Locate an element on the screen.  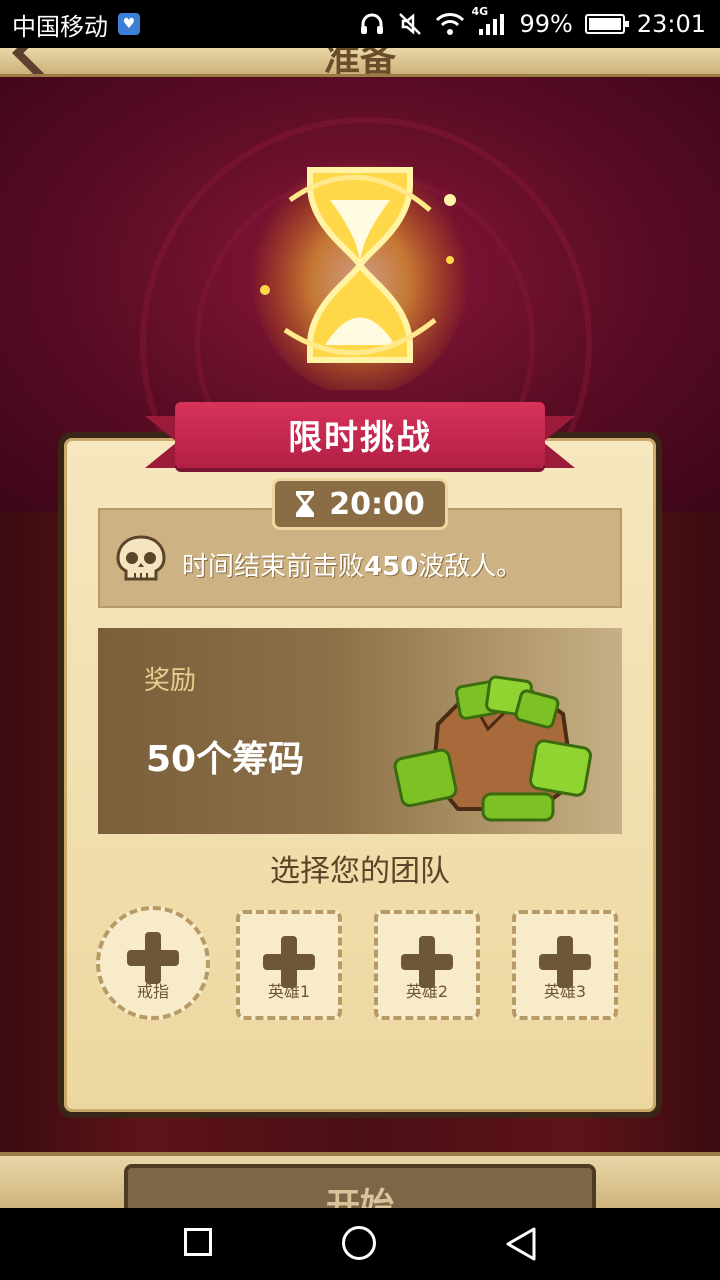
team-section-title: 选择您的团队 is located at coordinates (360, 871).